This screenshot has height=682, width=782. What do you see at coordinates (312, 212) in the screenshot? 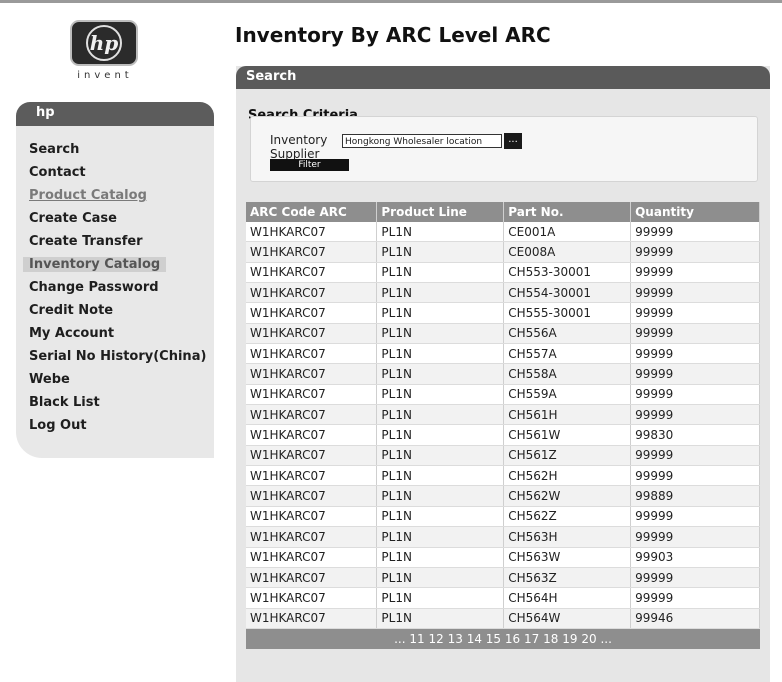
I see `column-header-arc-code: ARC Code ARC` at bounding box center [312, 212].